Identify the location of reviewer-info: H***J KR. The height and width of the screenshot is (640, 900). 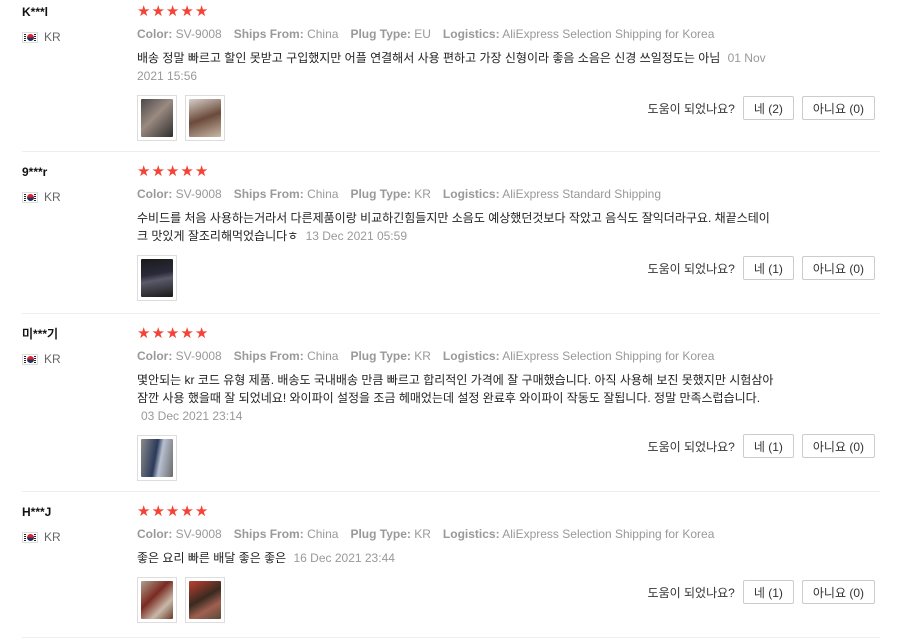
(72, 524).